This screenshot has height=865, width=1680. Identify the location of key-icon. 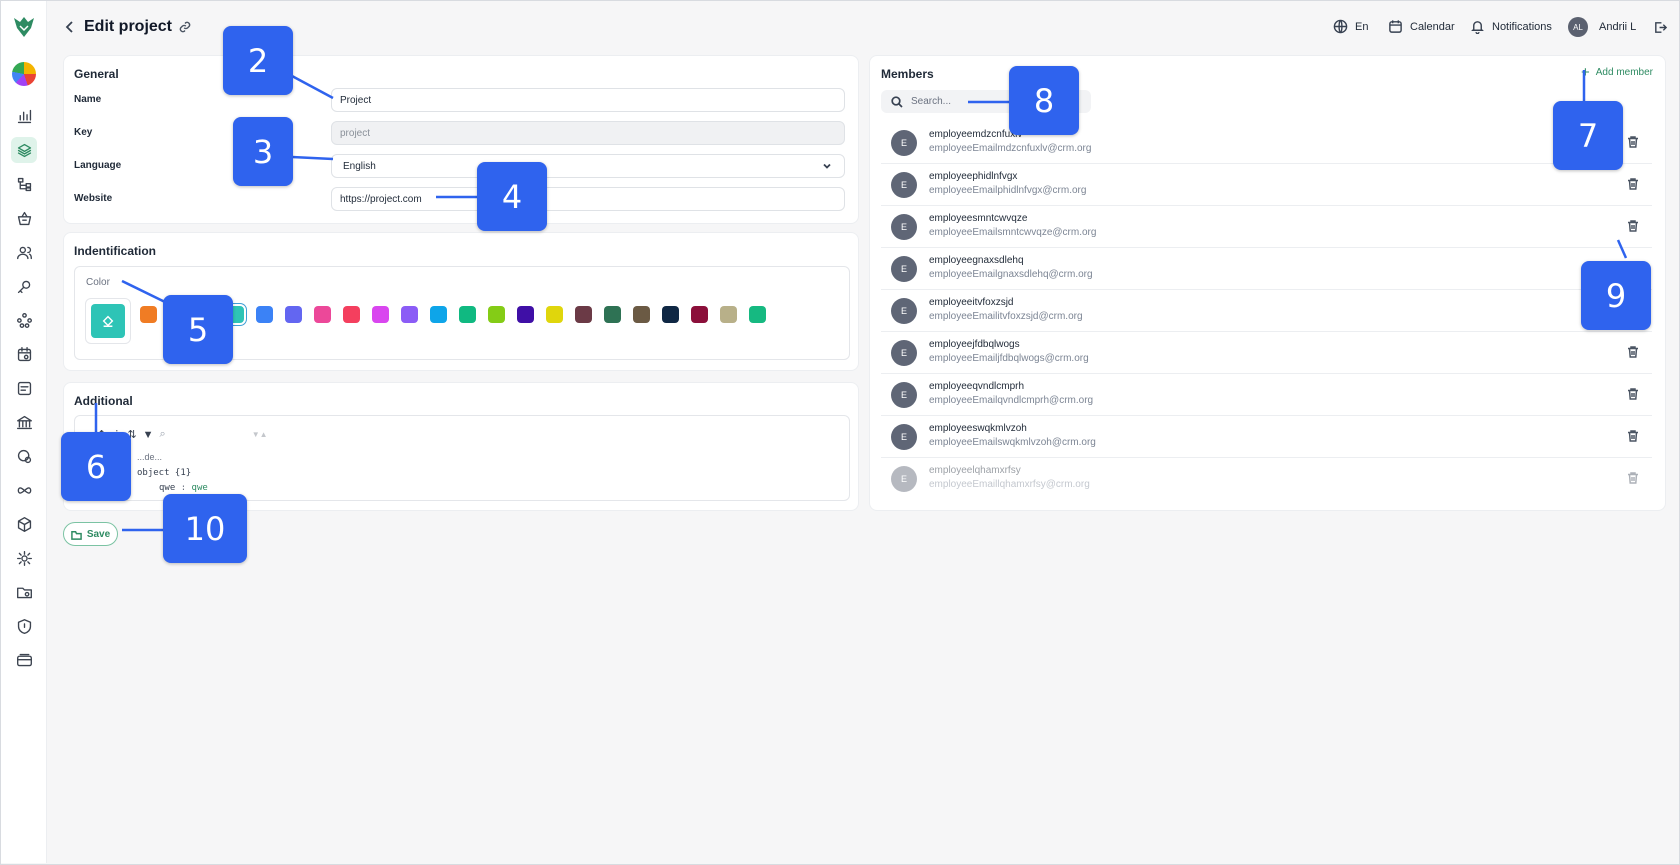
(24, 286).